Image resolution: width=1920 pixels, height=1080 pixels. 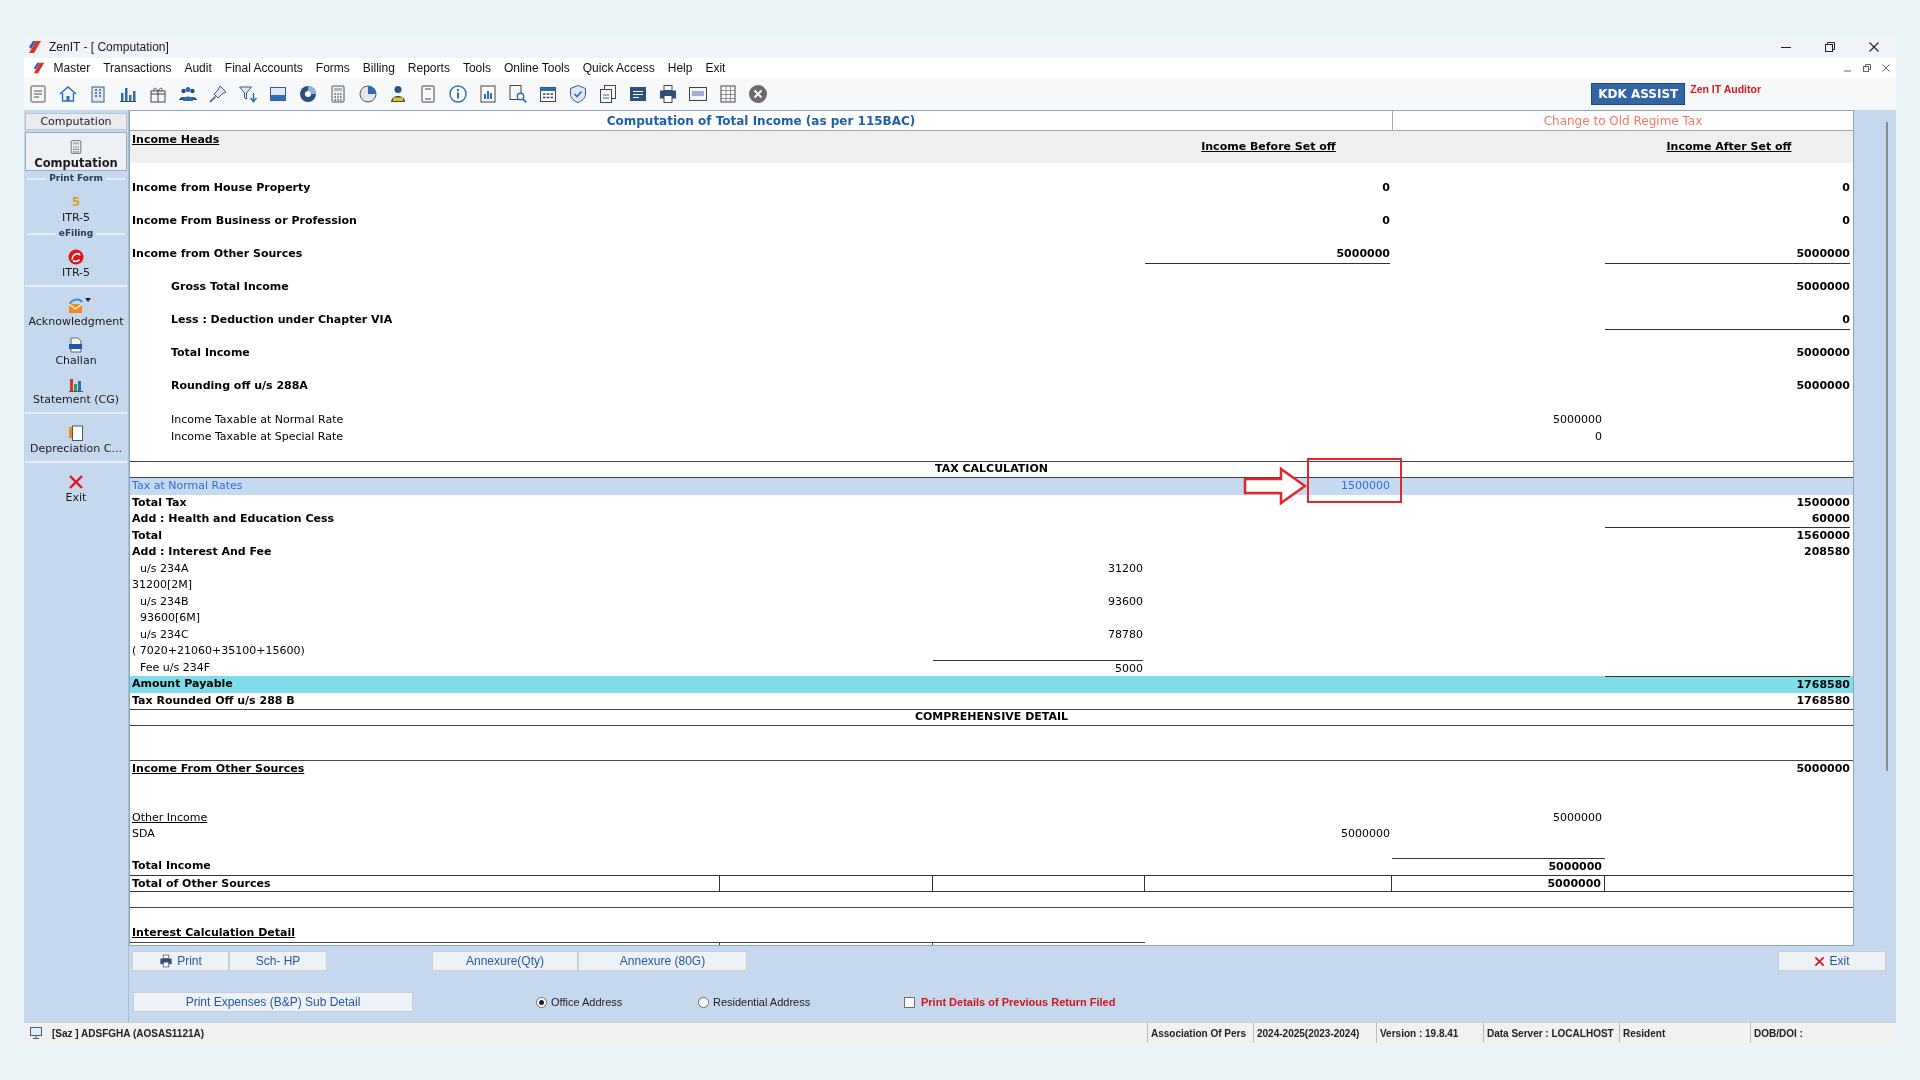 I want to click on report-row: ( 7020+21060+35100+15600), so click(x=991, y=651).